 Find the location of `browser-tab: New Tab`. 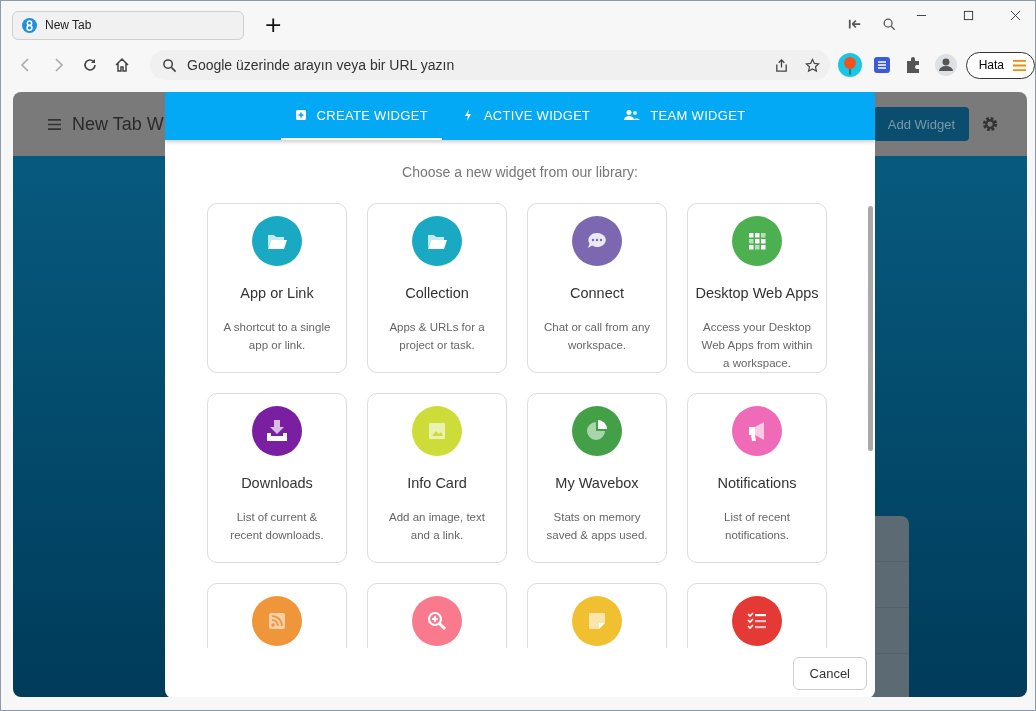

browser-tab: New Tab is located at coordinates (128, 25).